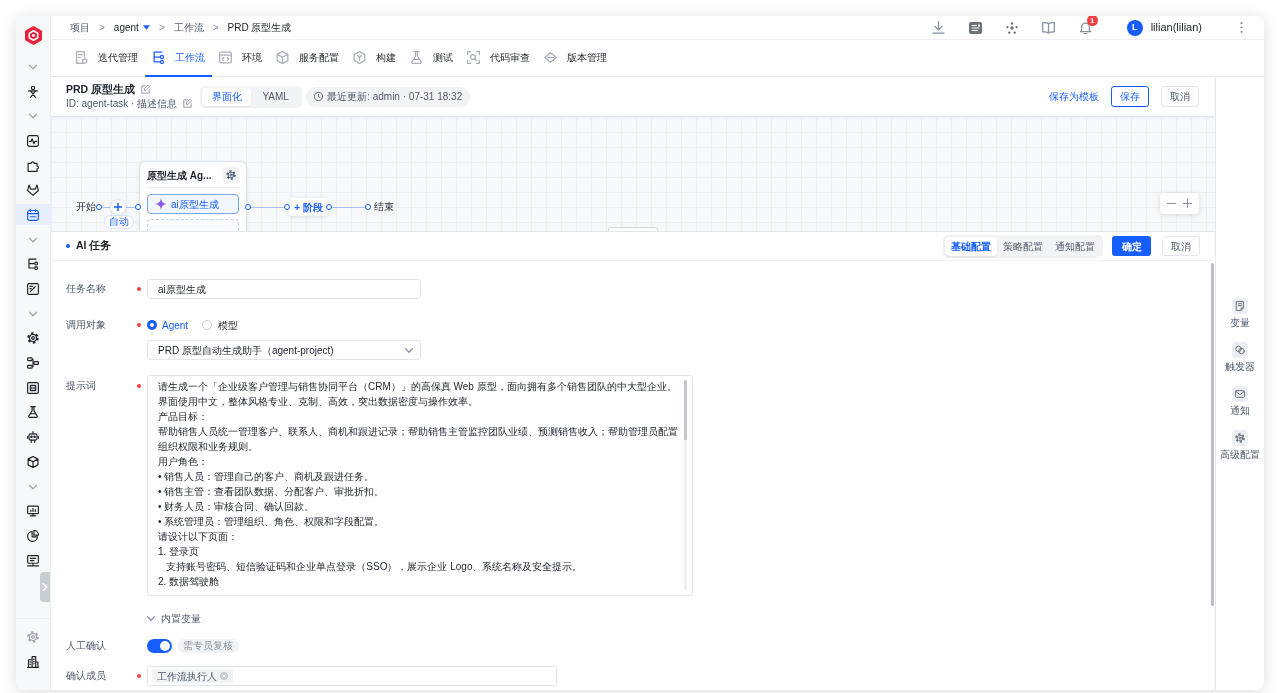 This screenshot has width=1280, height=693. What do you see at coordinates (282, 57) in the screenshot?
I see `cube-icon` at bounding box center [282, 57].